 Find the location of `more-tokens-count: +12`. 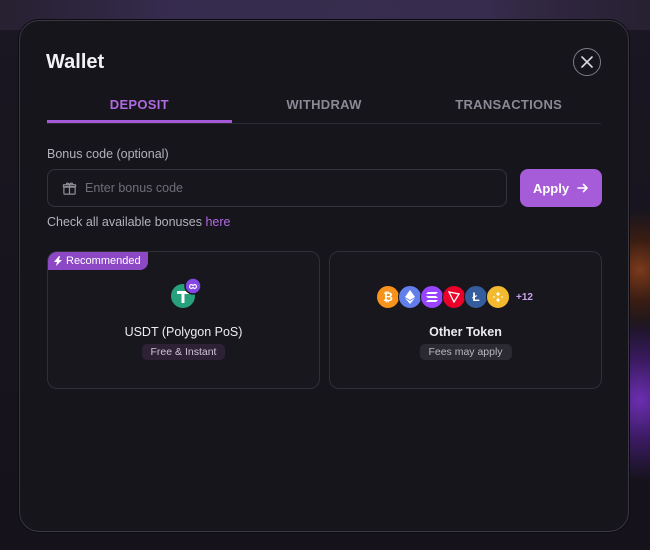

more-tokens-count: +12 is located at coordinates (524, 297).